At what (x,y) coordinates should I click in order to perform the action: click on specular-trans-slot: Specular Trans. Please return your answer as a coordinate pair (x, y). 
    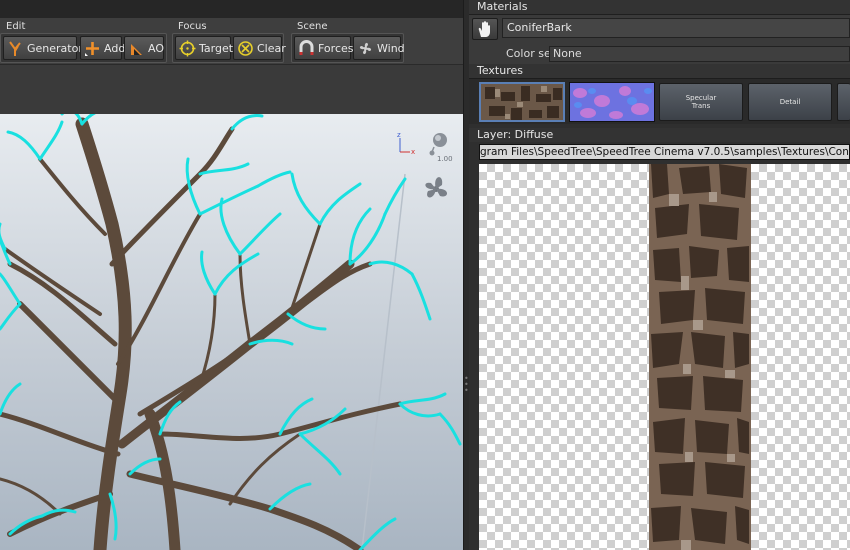
    Looking at the image, I should click on (701, 102).